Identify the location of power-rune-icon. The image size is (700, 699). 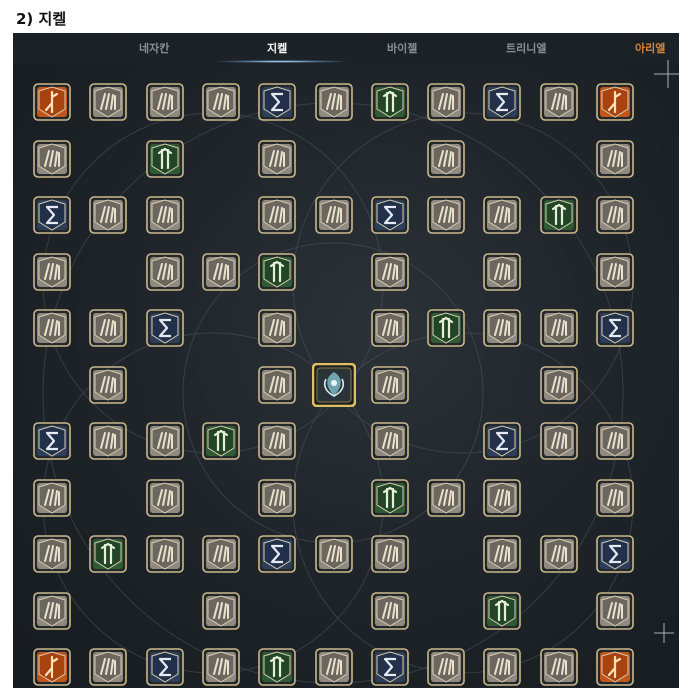
(446, 328).